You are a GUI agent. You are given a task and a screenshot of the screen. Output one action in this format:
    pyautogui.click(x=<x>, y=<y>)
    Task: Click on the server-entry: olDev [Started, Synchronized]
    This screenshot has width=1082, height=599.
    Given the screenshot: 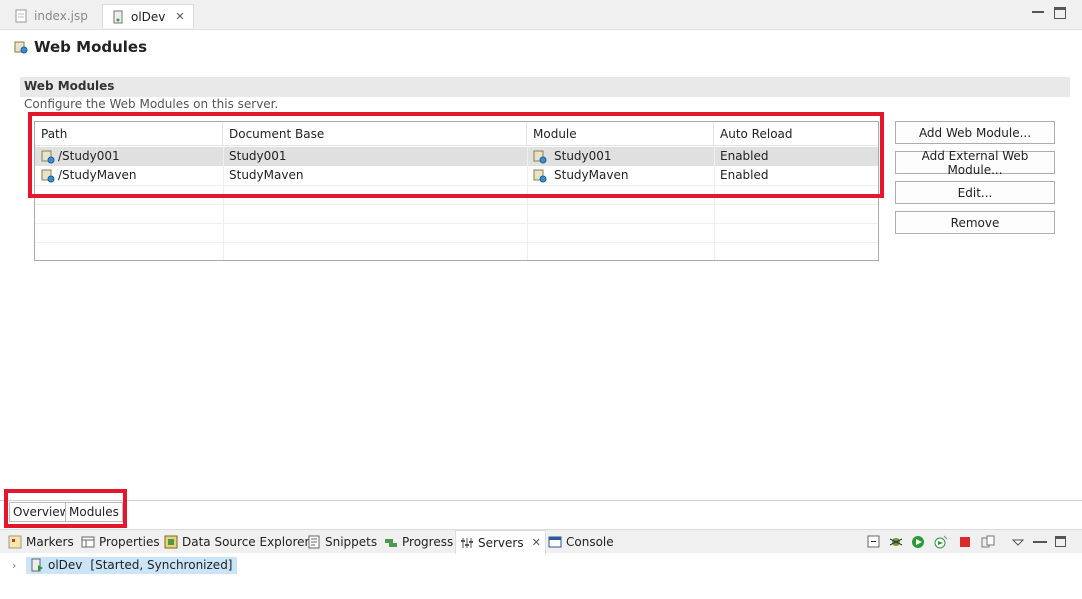 What is the action you would take?
    pyautogui.click(x=131, y=565)
    